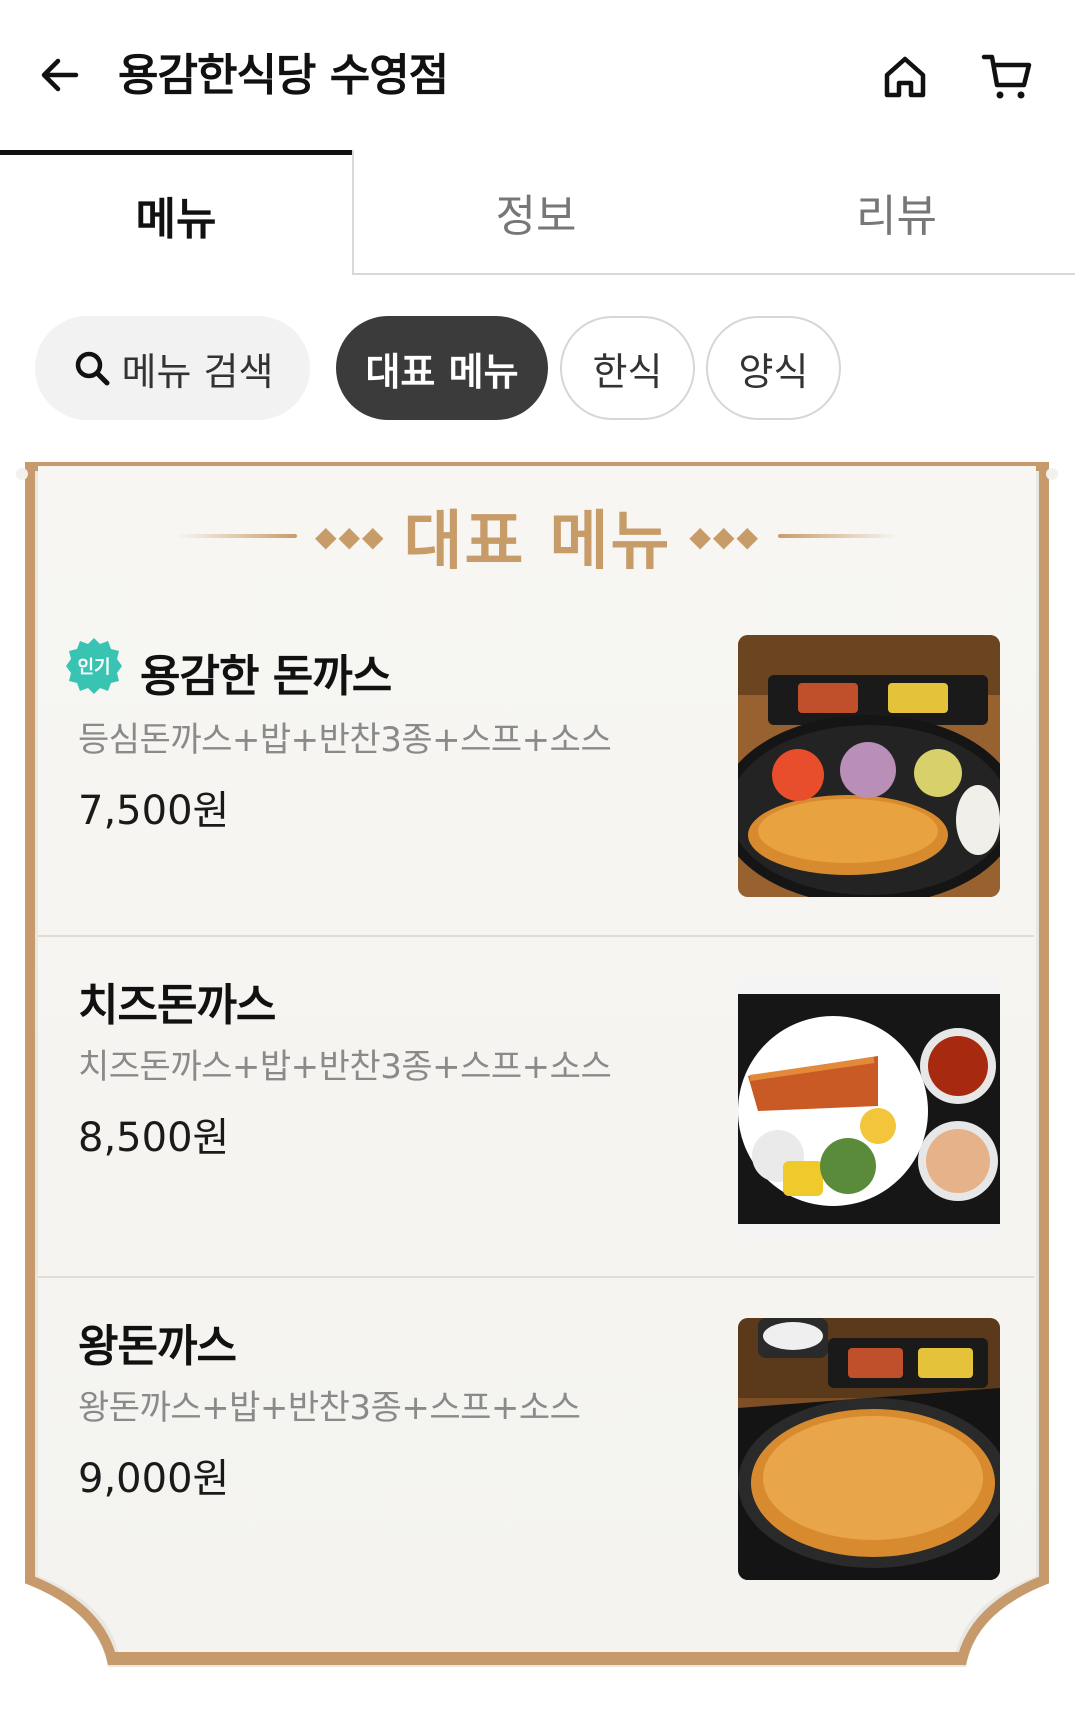 The height and width of the screenshot is (1721, 1075). I want to click on cart-button, so click(1008, 77).